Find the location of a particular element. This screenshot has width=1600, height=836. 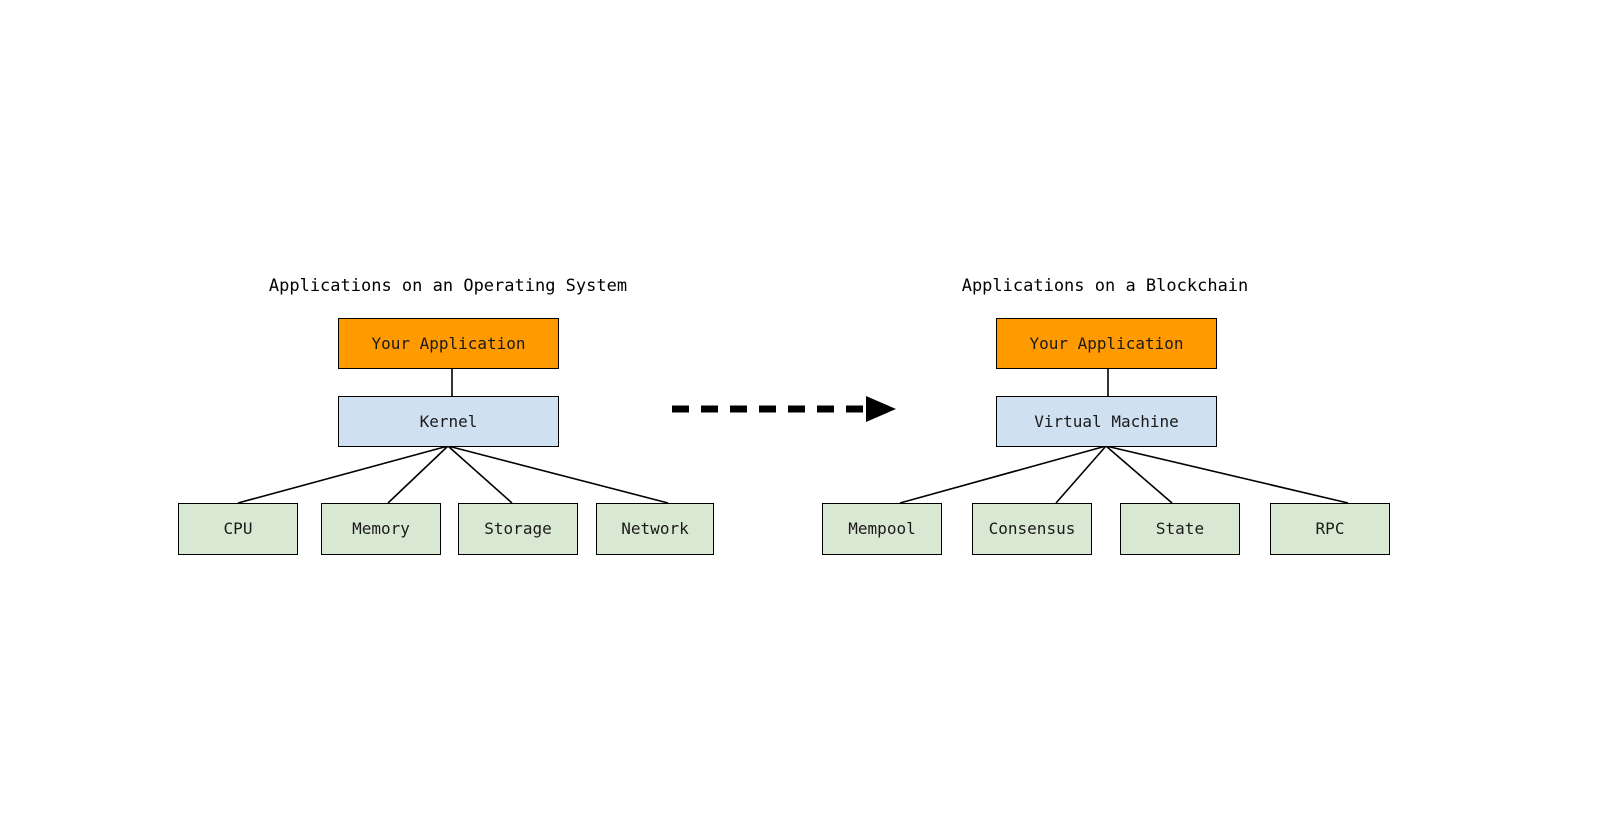

dashed-right-arrow-icon is located at coordinates (784, 409).